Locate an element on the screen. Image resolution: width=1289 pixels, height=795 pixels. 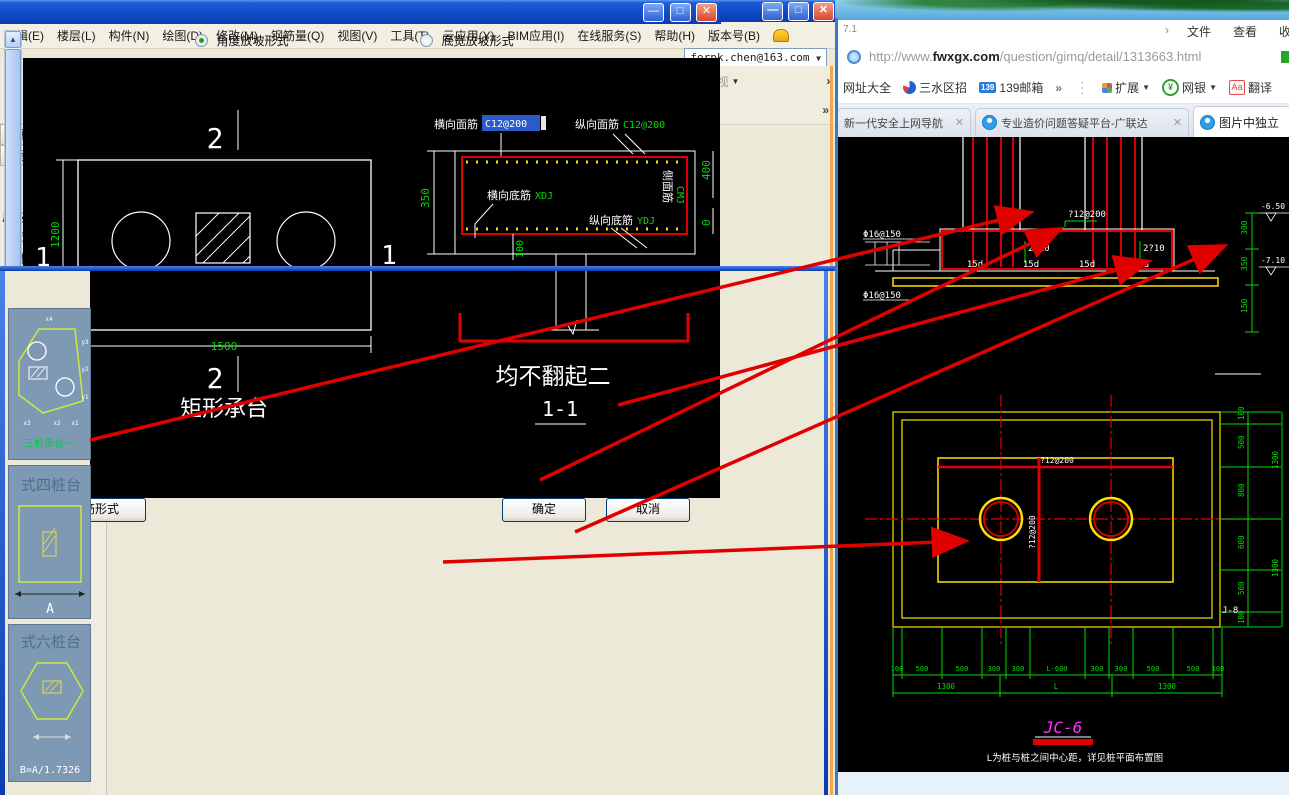
extensions-grid-icon is located at coordinates (1107, 87).